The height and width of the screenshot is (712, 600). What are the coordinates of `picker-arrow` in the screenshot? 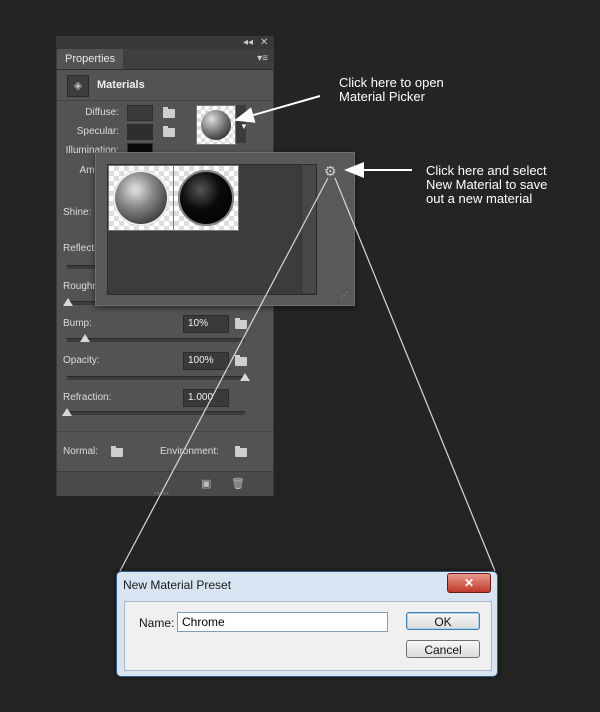 It's located at (277, 109).